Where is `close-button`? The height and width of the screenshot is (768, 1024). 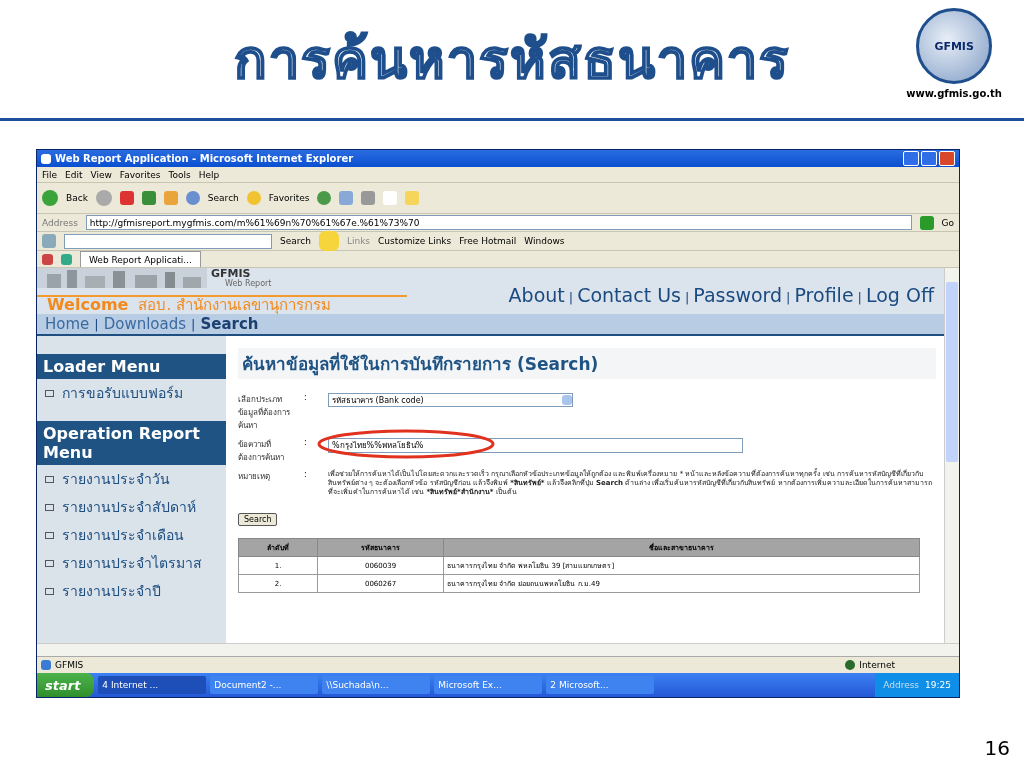
close-button is located at coordinates (947, 158).